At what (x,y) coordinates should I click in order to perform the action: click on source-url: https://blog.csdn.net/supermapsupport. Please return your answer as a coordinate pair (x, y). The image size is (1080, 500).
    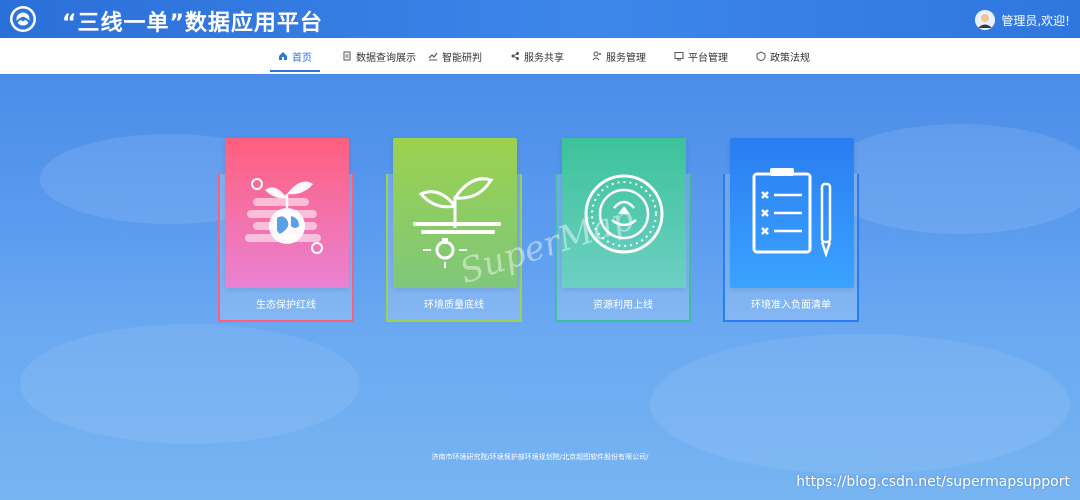
    Looking at the image, I should click on (933, 482).